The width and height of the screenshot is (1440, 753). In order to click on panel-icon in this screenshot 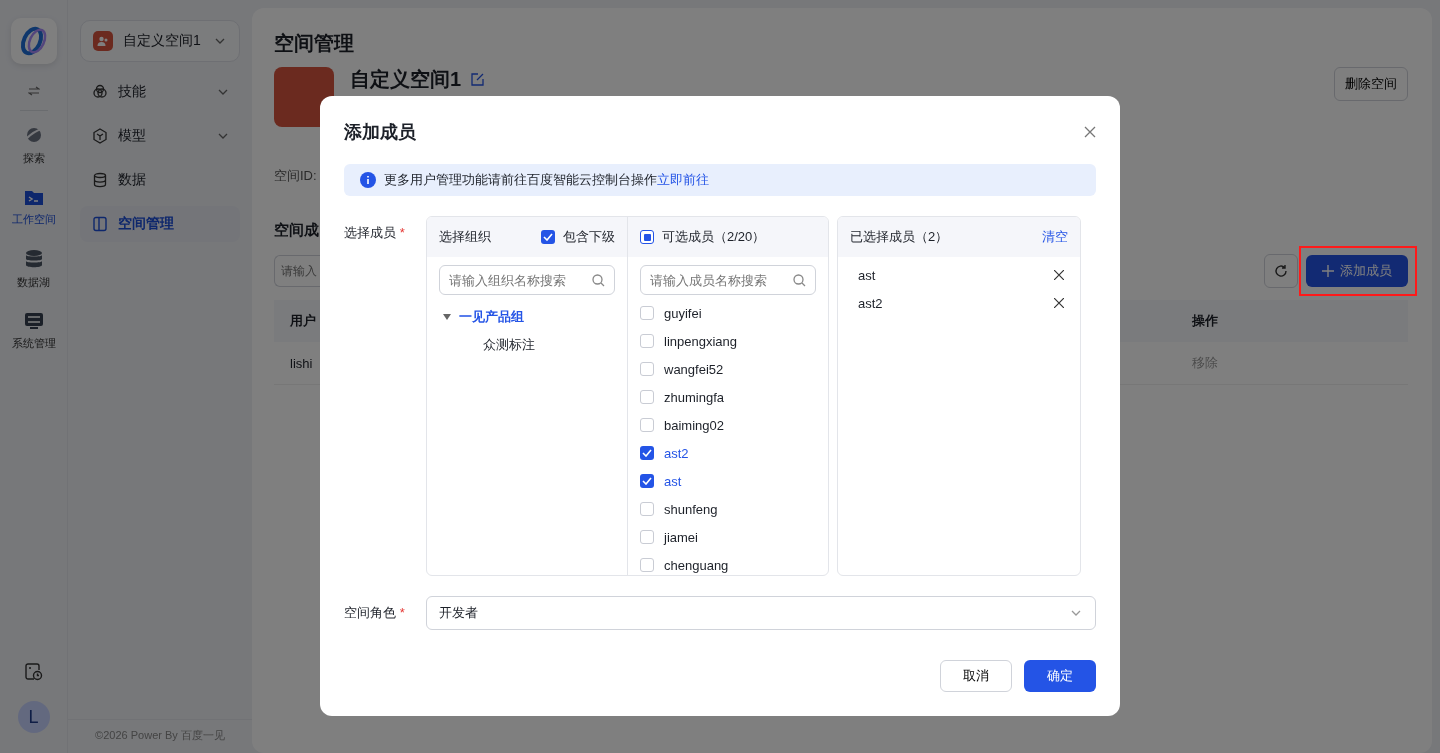, I will do `click(100, 224)`.